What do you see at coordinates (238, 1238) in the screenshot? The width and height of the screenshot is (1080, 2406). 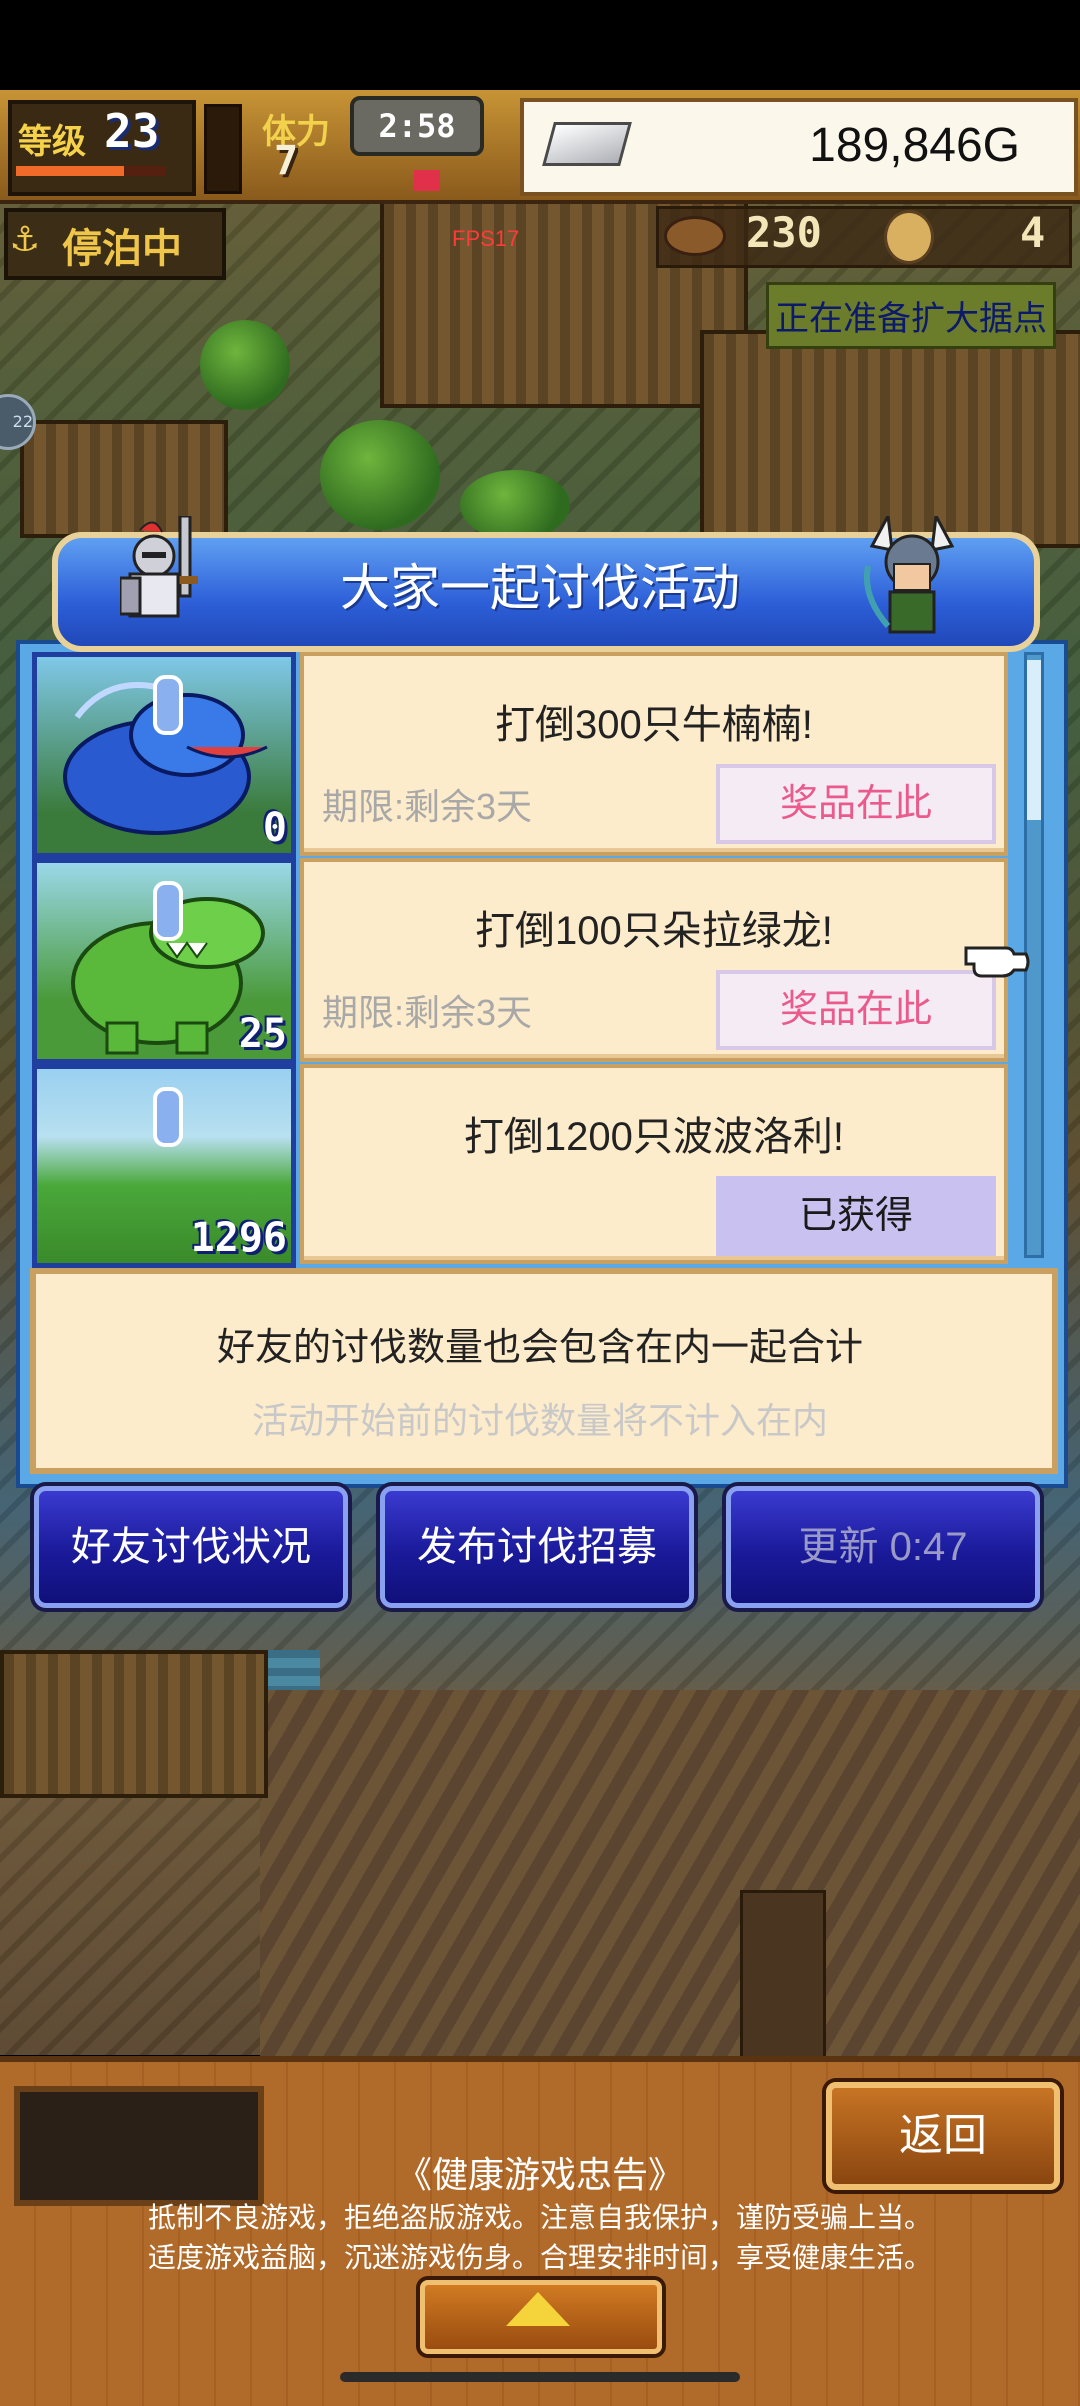 I see `kill-count: 1296` at bounding box center [238, 1238].